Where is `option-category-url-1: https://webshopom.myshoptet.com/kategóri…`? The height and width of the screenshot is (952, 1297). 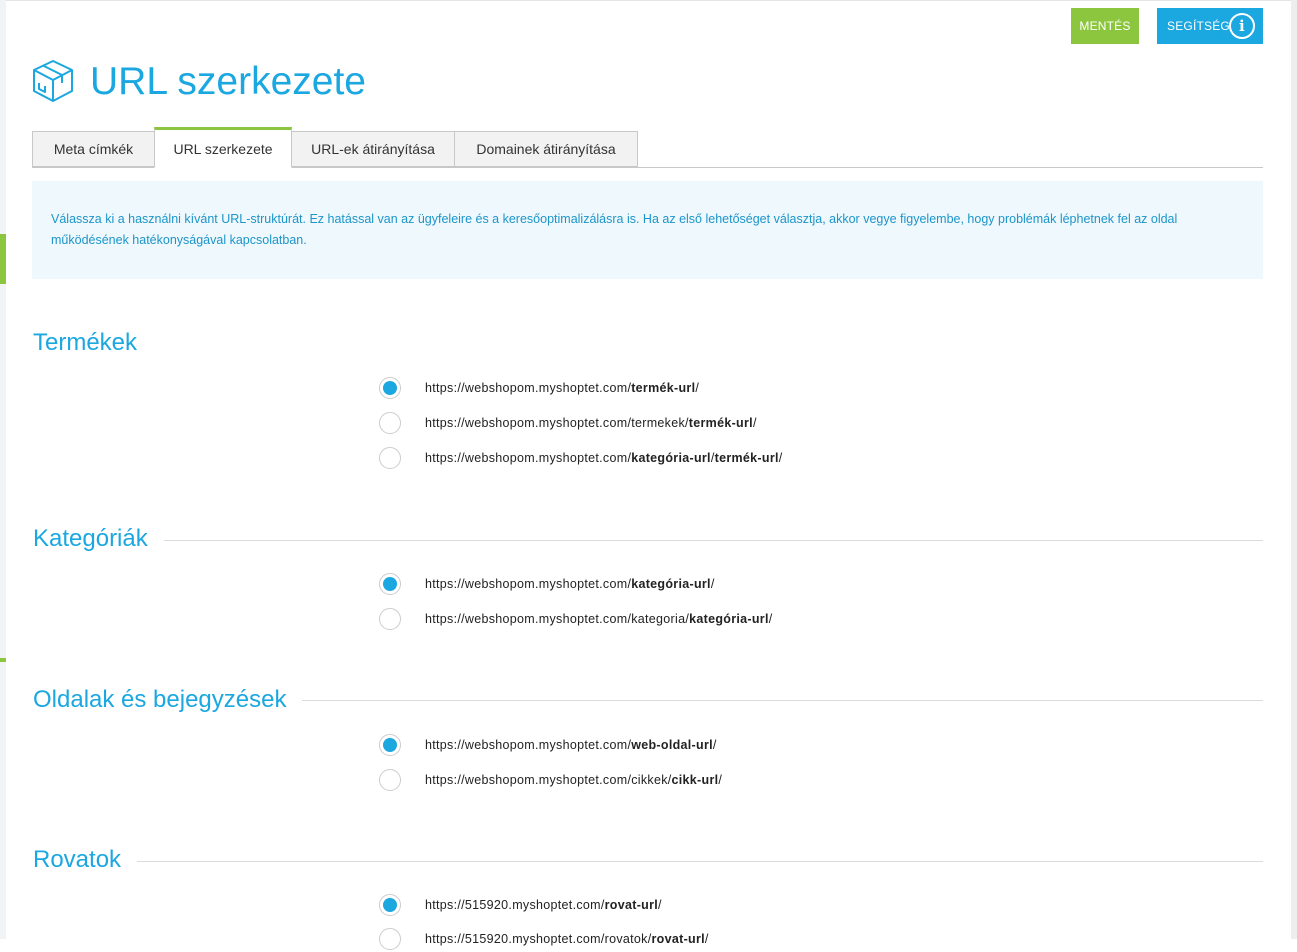
option-category-url-1: https://webshopom.myshoptet.com/kategóri… is located at coordinates (547, 584).